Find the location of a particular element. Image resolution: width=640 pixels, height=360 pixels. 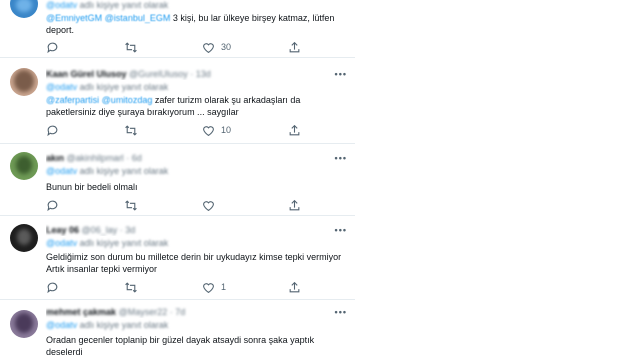

like-button: 10 is located at coordinates (216, 130).